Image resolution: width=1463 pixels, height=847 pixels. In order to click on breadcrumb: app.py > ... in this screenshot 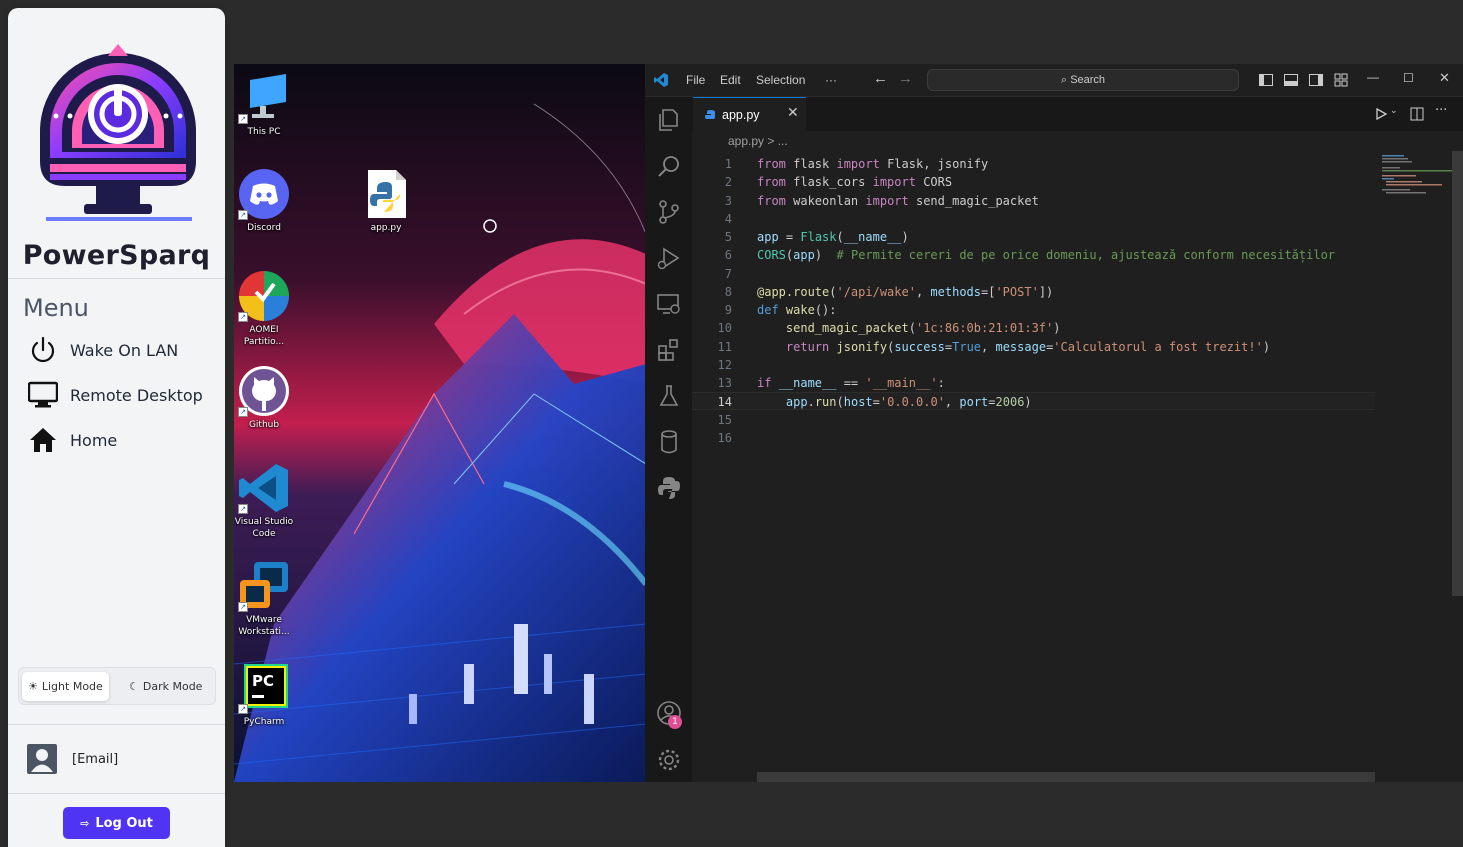, I will do `click(1077, 141)`.